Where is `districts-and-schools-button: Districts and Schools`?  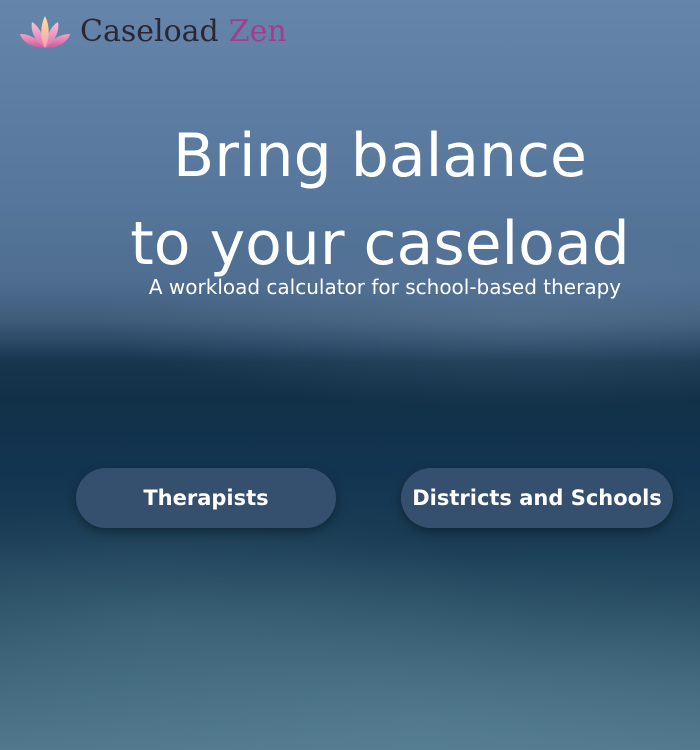 districts-and-schools-button: Districts and Schools is located at coordinates (537, 498).